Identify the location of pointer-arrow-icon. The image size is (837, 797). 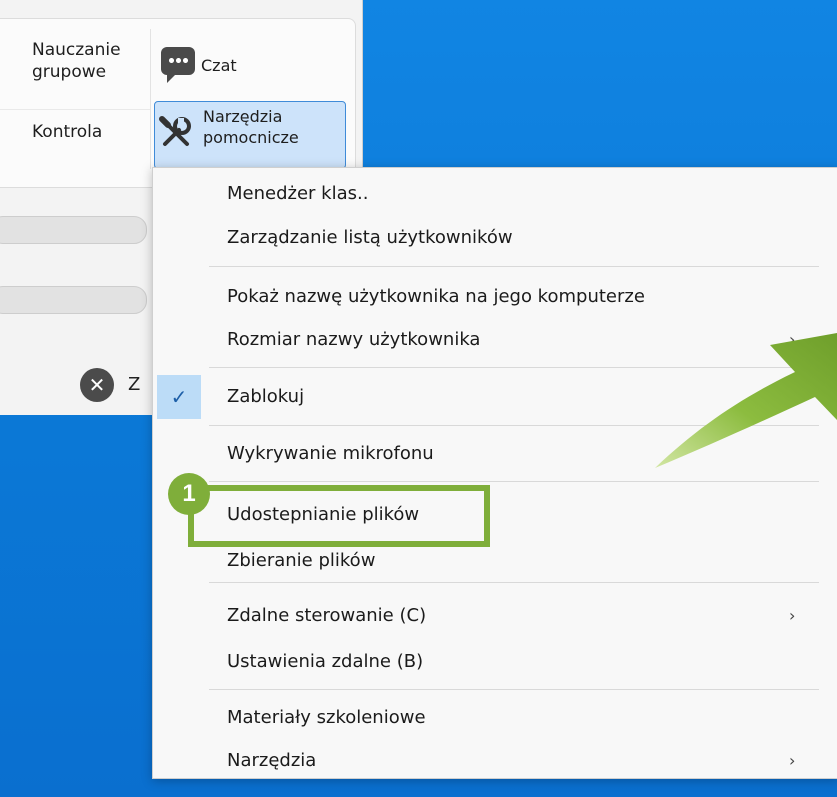
(746, 400).